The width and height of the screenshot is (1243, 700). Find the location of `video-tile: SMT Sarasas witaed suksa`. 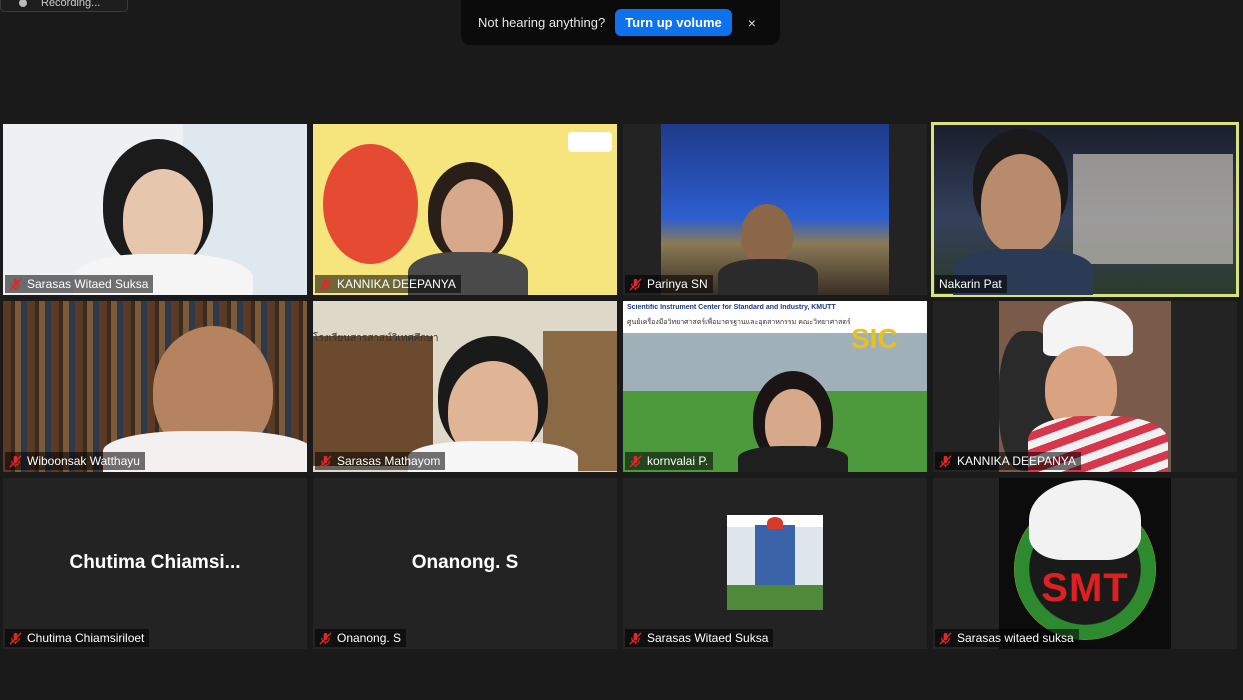

video-tile: SMT Sarasas witaed suksa is located at coordinates (1085, 563).